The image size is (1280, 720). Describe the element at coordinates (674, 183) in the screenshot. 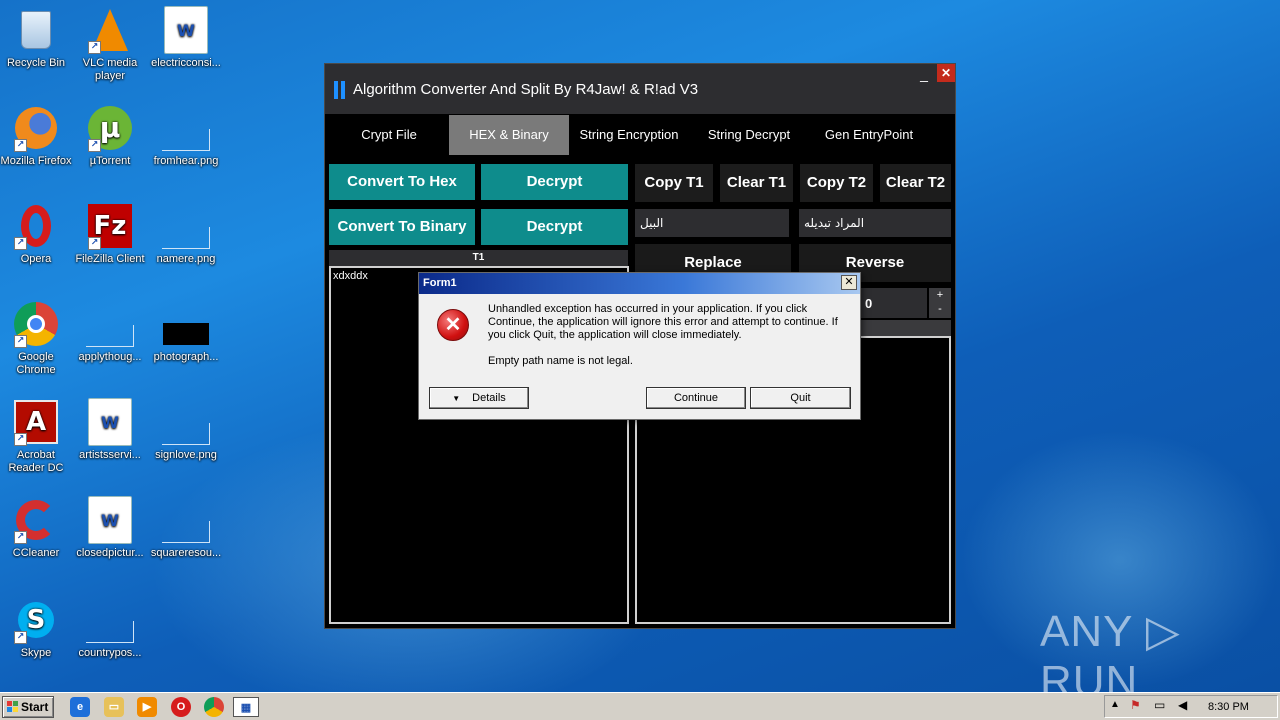

I see `copy-t1-button: Copy T1` at that location.